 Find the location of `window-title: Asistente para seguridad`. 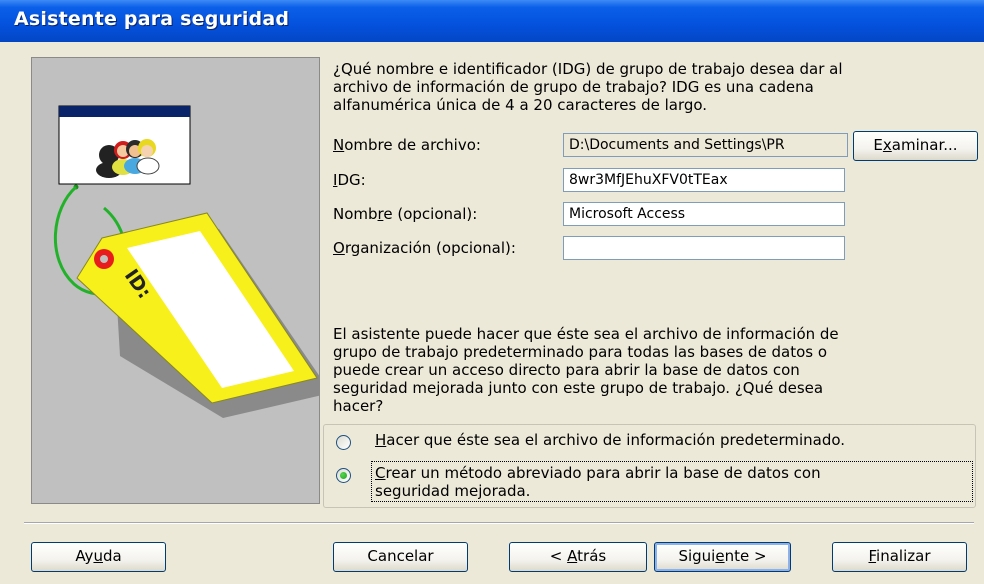

window-title: Asistente para seguridad is located at coordinates (152, 19).